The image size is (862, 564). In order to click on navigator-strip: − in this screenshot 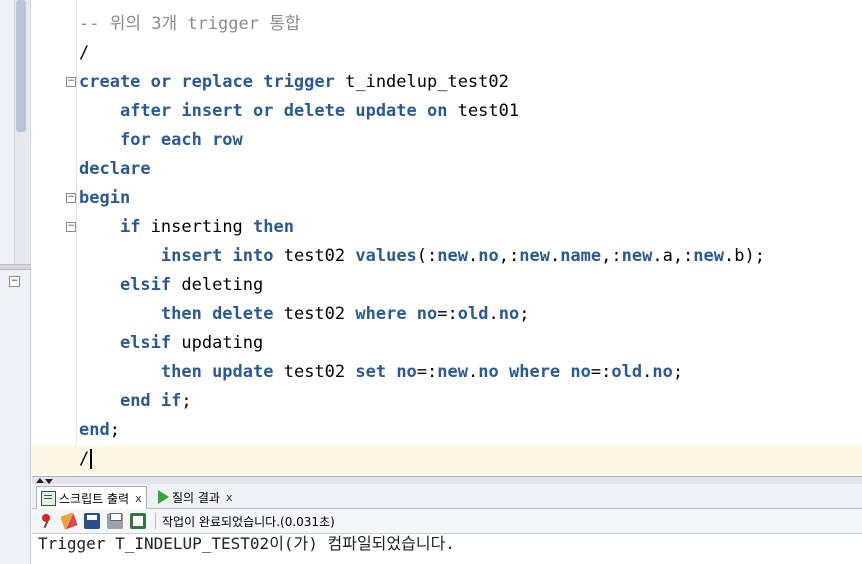, I will do `click(15, 282)`.